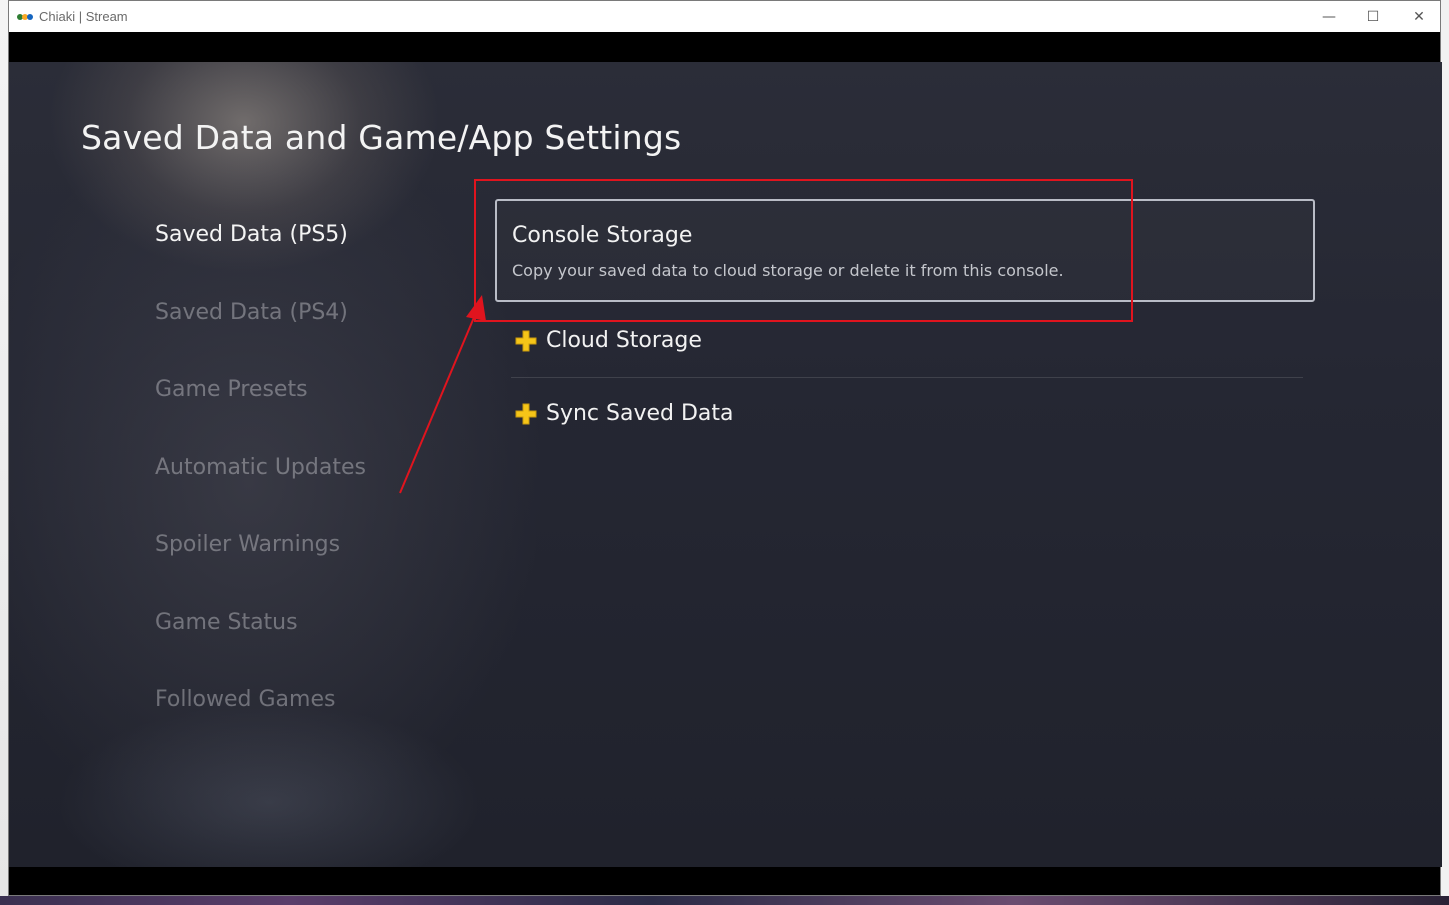 Image resolution: width=1449 pixels, height=905 pixels. I want to click on cloud-storage-label: Cloud Storage, so click(624, 340).